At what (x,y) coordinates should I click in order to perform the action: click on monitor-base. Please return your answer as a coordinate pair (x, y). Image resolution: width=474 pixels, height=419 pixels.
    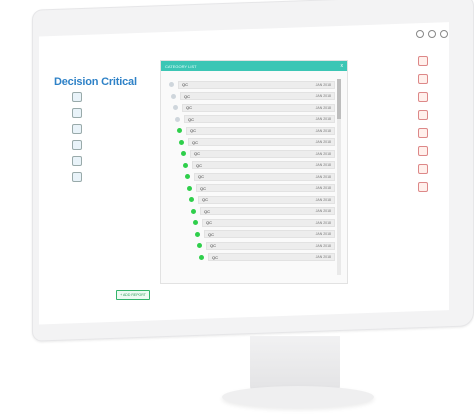
    Looking at the image, I should click on (298, 397).